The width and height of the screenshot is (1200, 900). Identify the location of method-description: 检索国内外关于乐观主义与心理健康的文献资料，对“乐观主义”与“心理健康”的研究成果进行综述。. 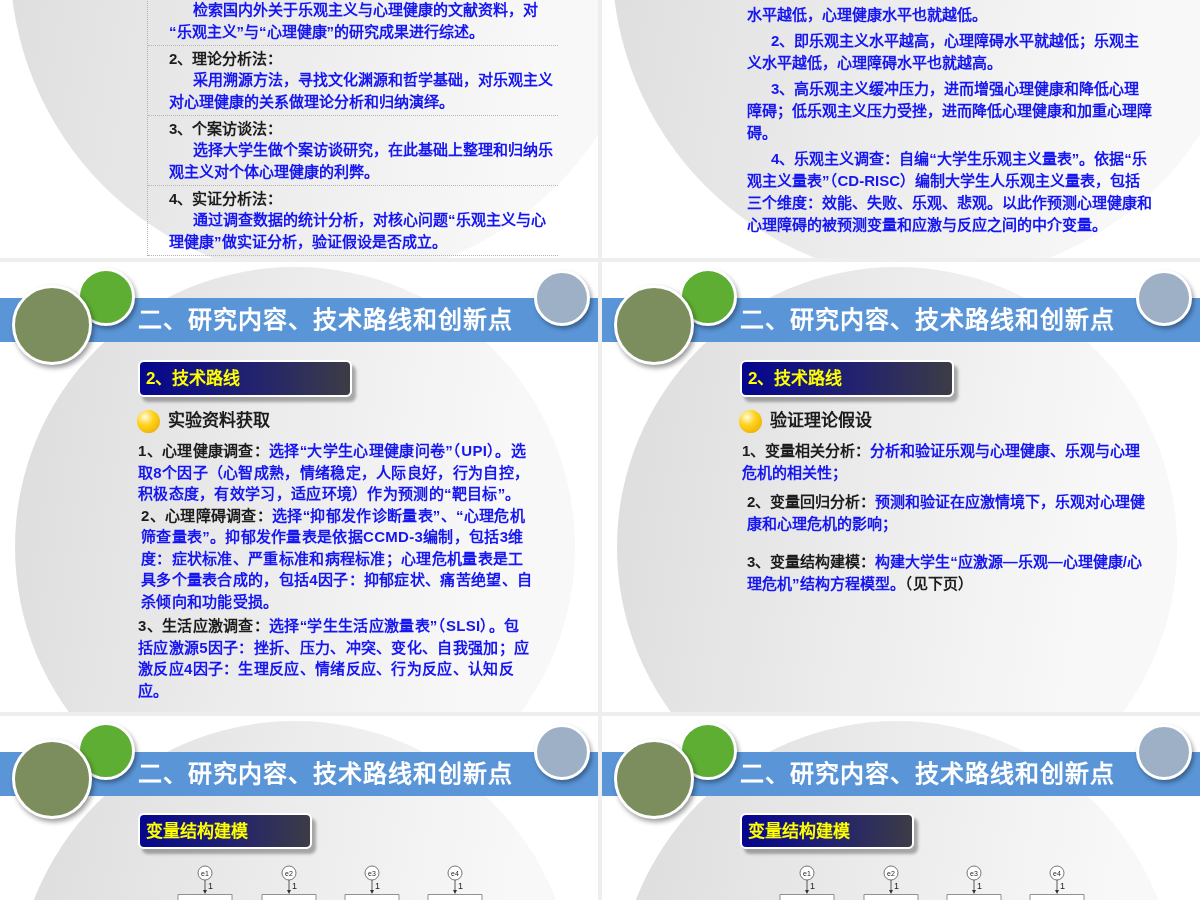
(354, 21).